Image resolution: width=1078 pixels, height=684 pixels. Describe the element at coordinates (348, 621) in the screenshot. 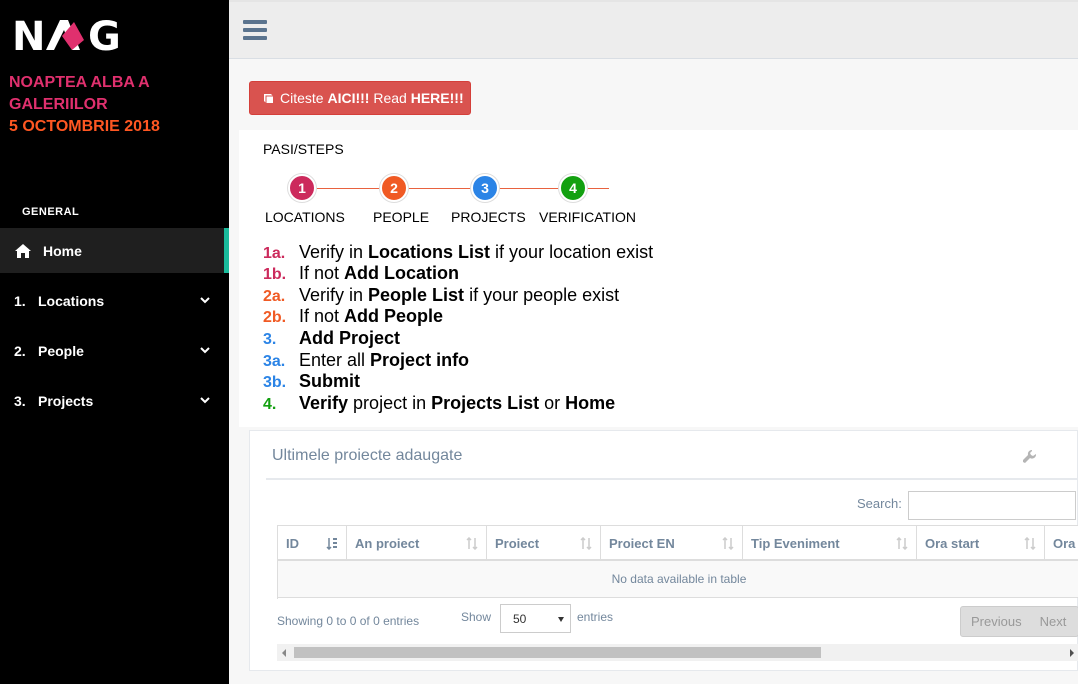

I see `table-info: Showing 0 to 0 of 0 entries` at that location.